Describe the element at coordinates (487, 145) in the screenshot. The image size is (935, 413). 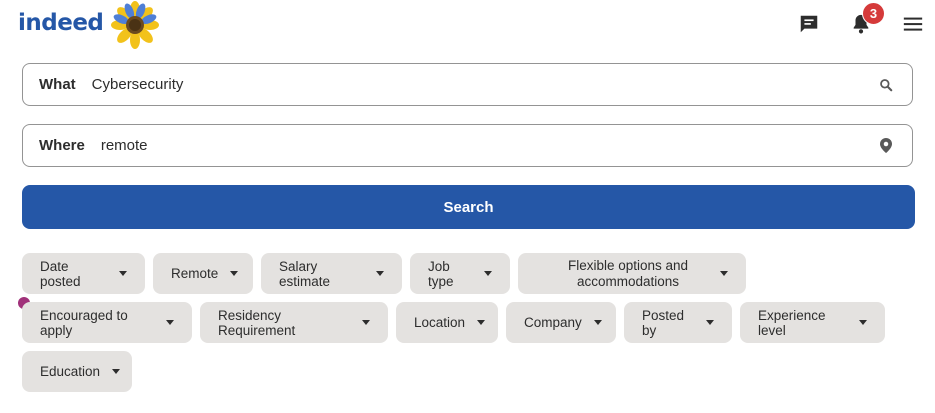
I see `where-input` at that location.